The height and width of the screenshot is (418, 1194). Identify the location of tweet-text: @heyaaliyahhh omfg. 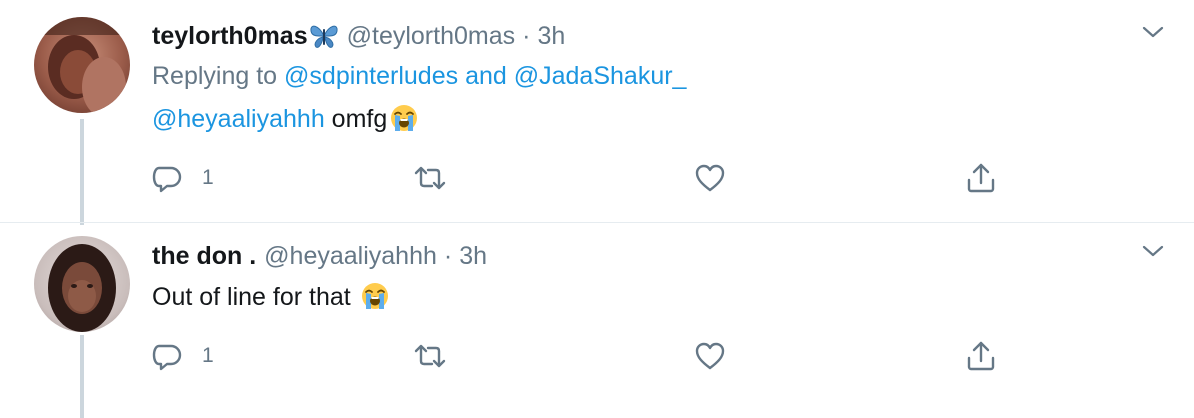
(285, 119).